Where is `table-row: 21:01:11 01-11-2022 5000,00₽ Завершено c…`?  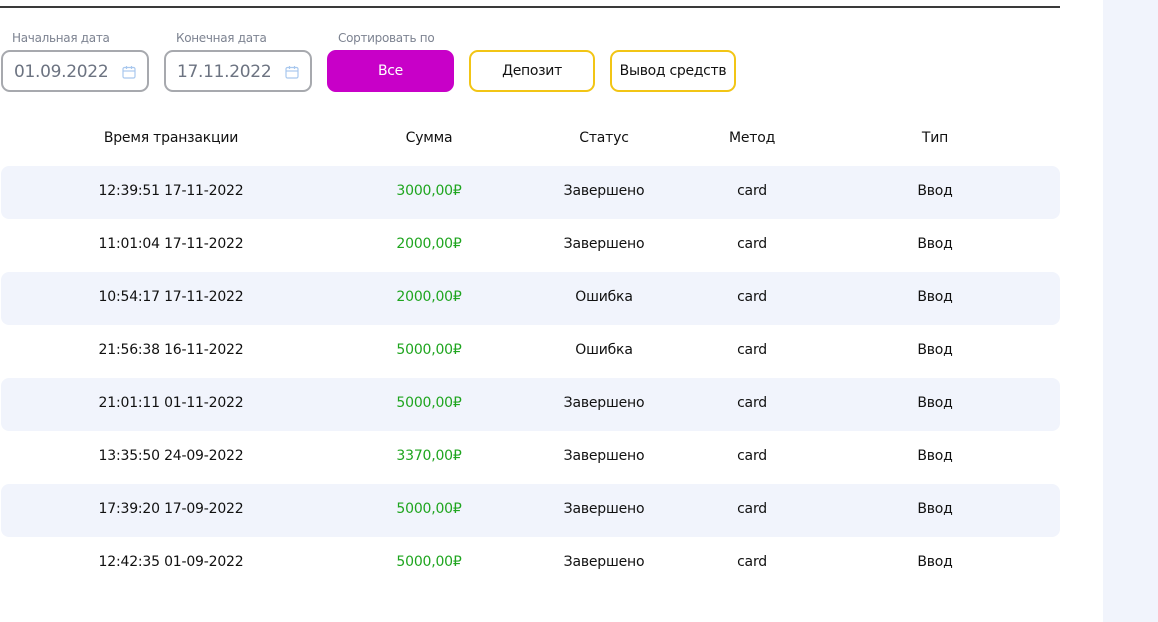 table-row: 21:01:11 01-11-2022 5000,00₽ Завершено c… is located at coordinates (530, 404).